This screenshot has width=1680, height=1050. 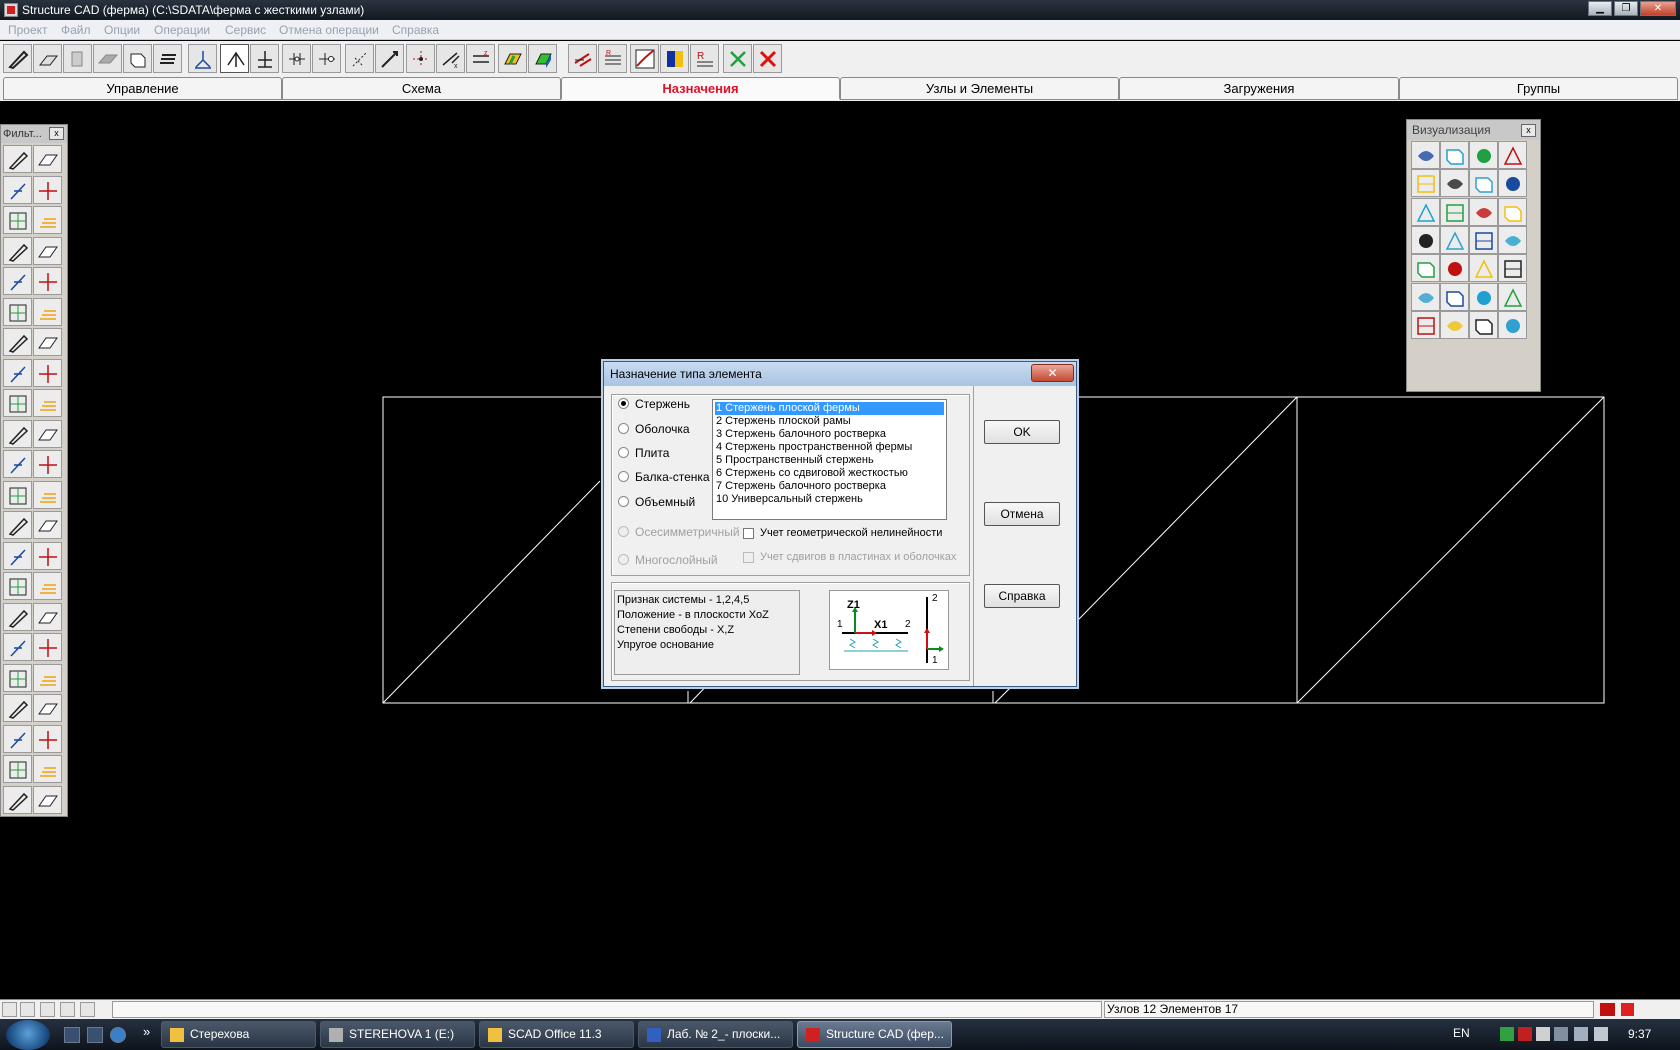 I want to click on filter-brush-button, so click(x=47, y=555).